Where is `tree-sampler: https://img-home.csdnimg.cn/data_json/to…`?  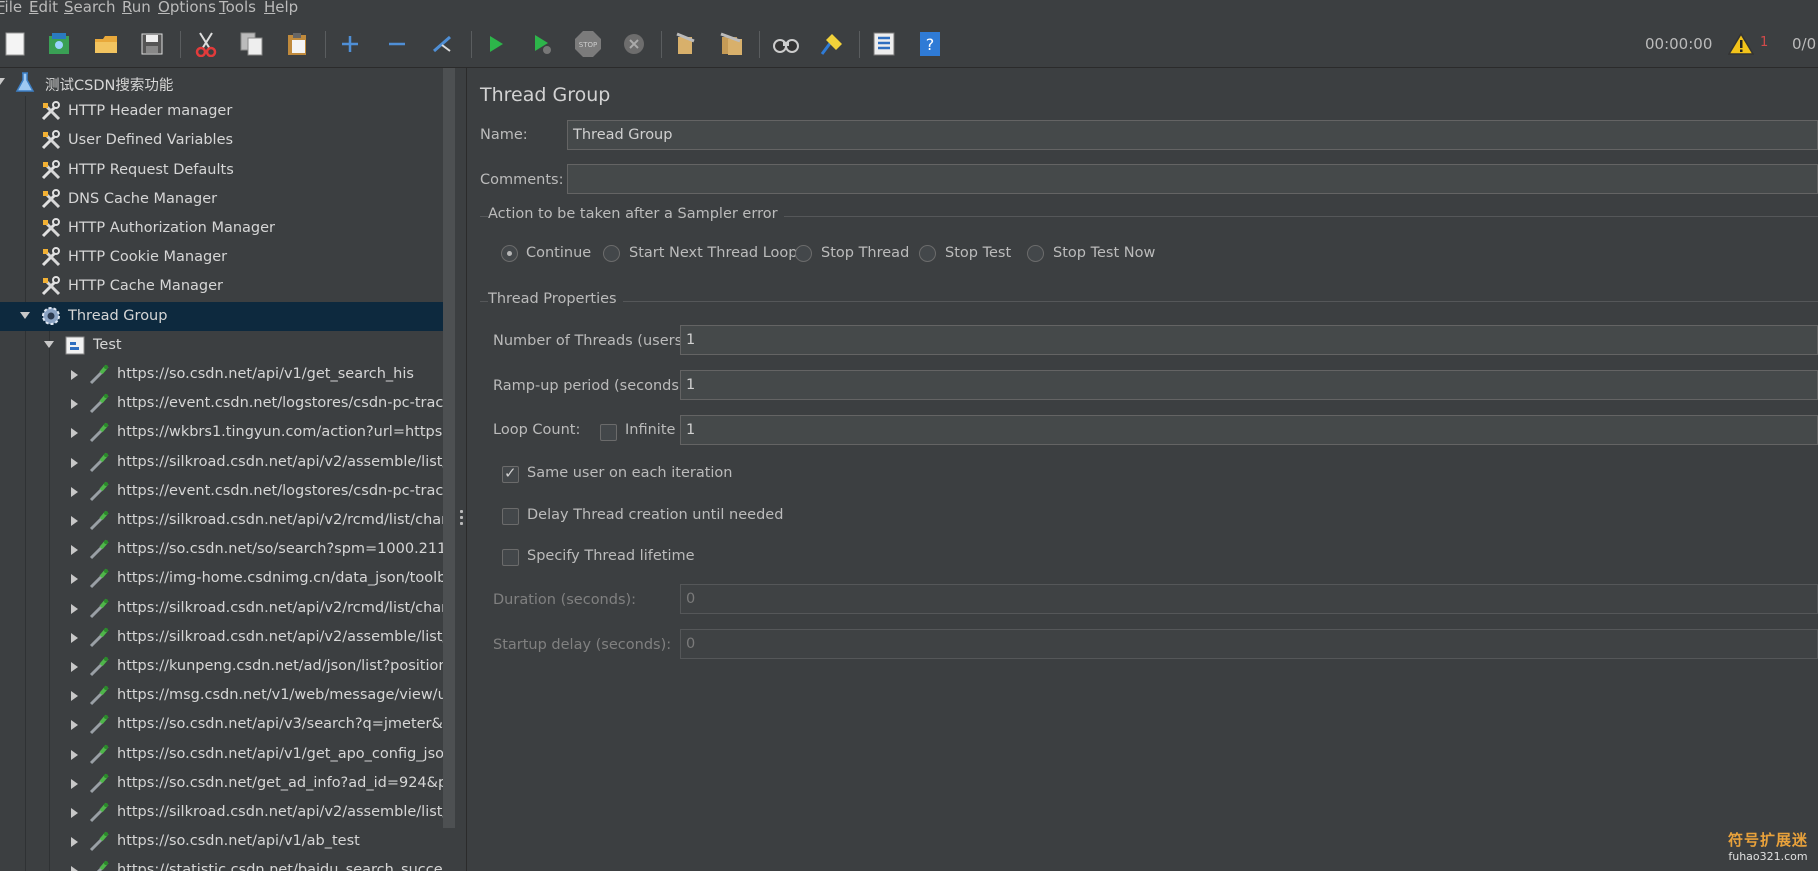 tree-sampler: https://img-home.csdnimg.cn/data_json/to… is located at coordinates (221, 578).